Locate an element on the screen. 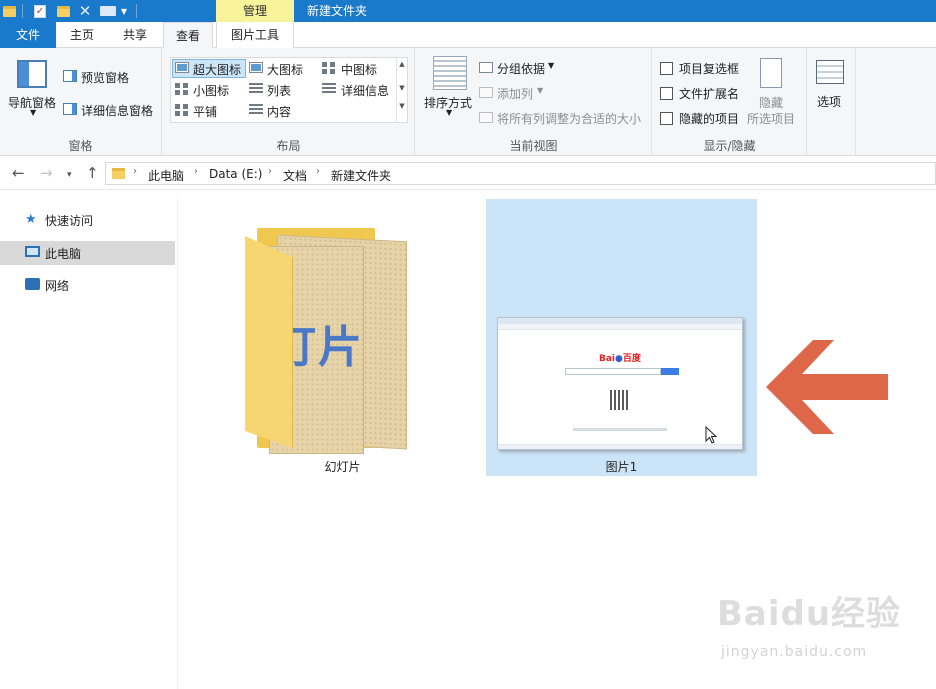 The image size is (936, 689). nav-item-this-pc: 此电脑 is located at coordinates (87, 253).